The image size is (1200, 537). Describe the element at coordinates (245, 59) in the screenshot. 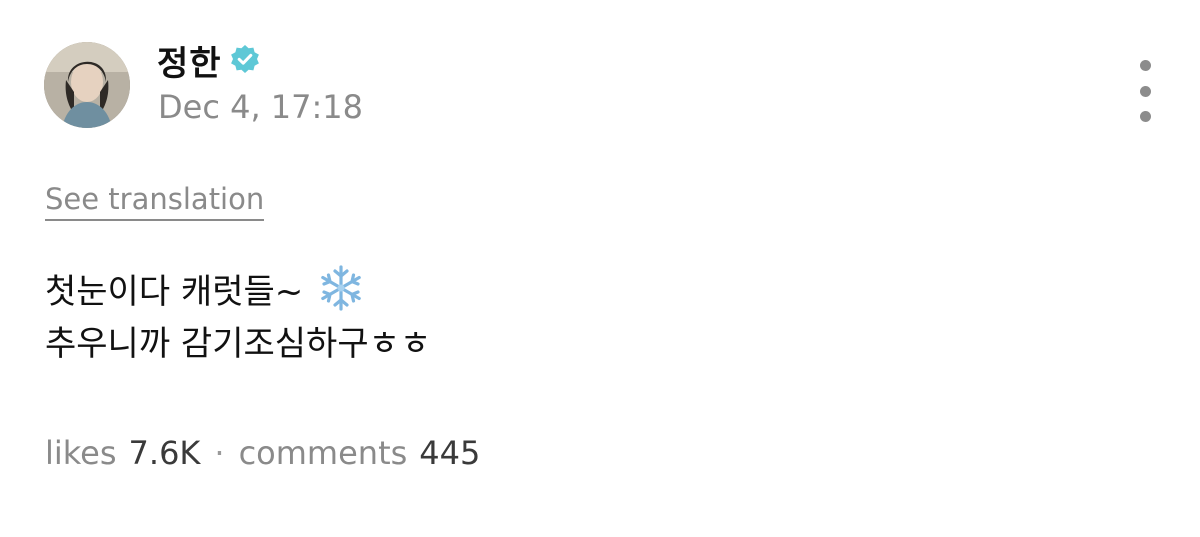

I see `verified-icon` at that location.